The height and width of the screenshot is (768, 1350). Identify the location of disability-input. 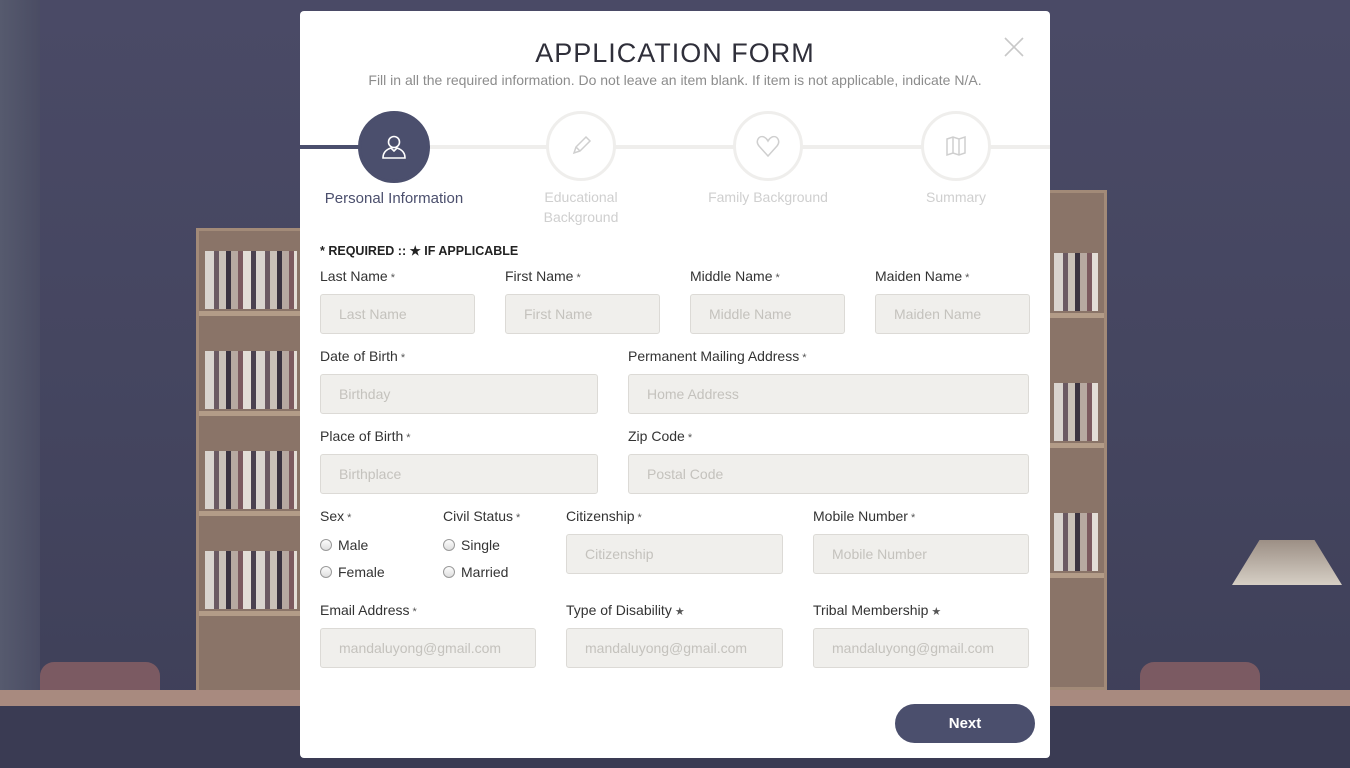
(674, 648).